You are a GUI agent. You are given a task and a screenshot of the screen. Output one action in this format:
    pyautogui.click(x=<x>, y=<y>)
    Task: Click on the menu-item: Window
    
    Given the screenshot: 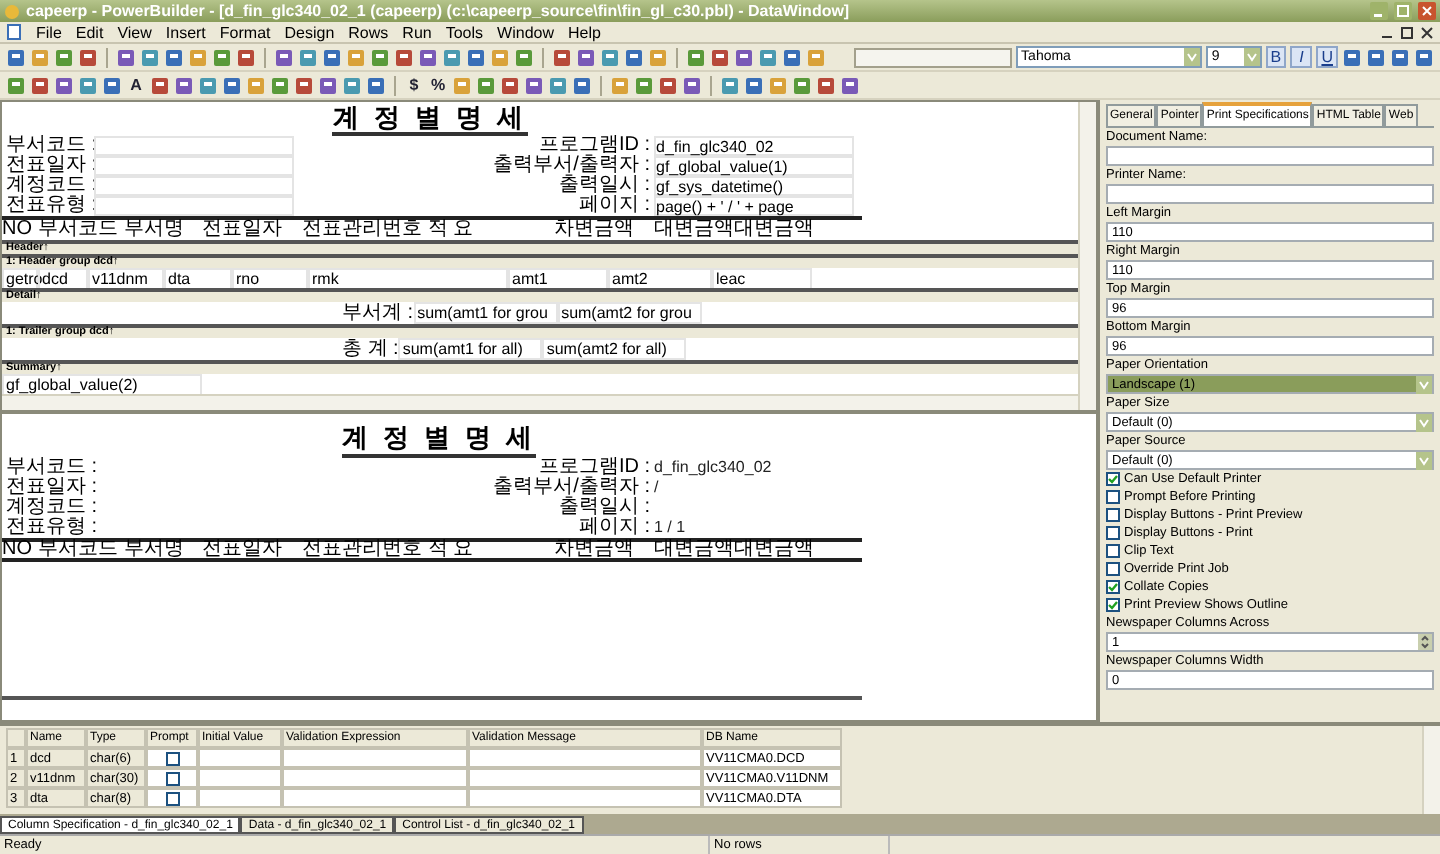 What is the action you would take?
    pyautogui.click(x=525, y=32)
    